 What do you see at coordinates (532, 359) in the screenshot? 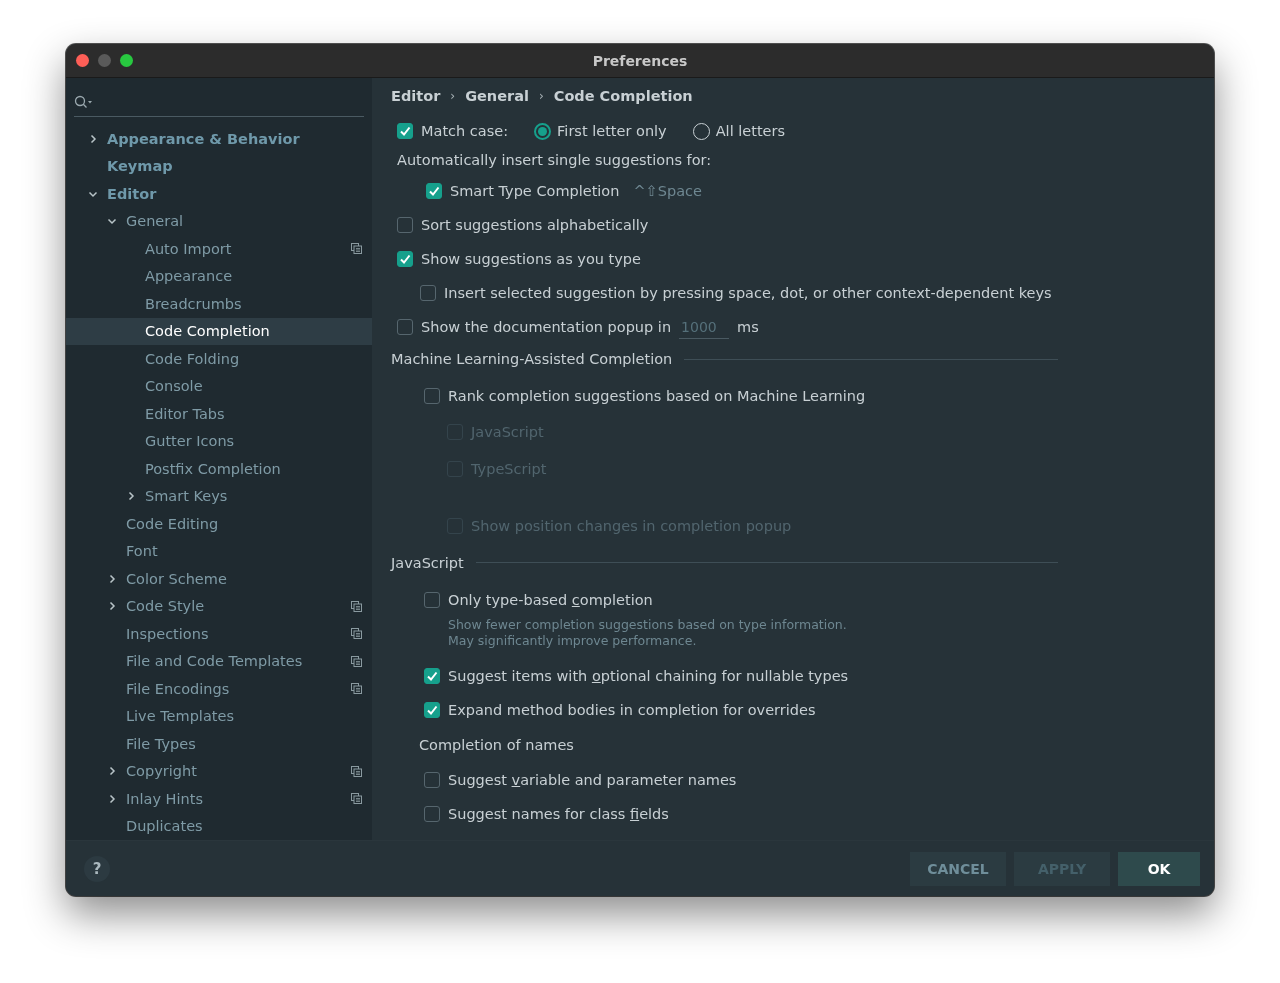
I see `section-title: Machine Learning-Assisted Completion` at bounding box center [532, 359].